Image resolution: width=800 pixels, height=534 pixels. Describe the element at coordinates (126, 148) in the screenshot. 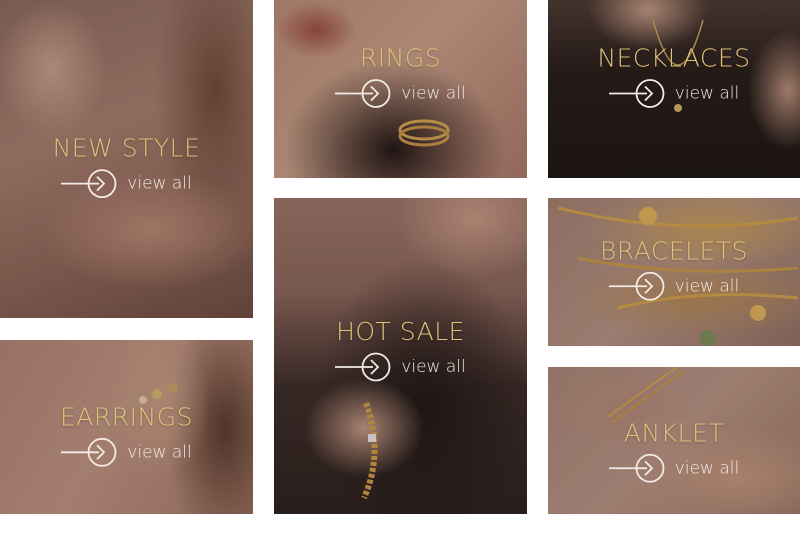

I see `tile-title: NEW STYLE` at that location.